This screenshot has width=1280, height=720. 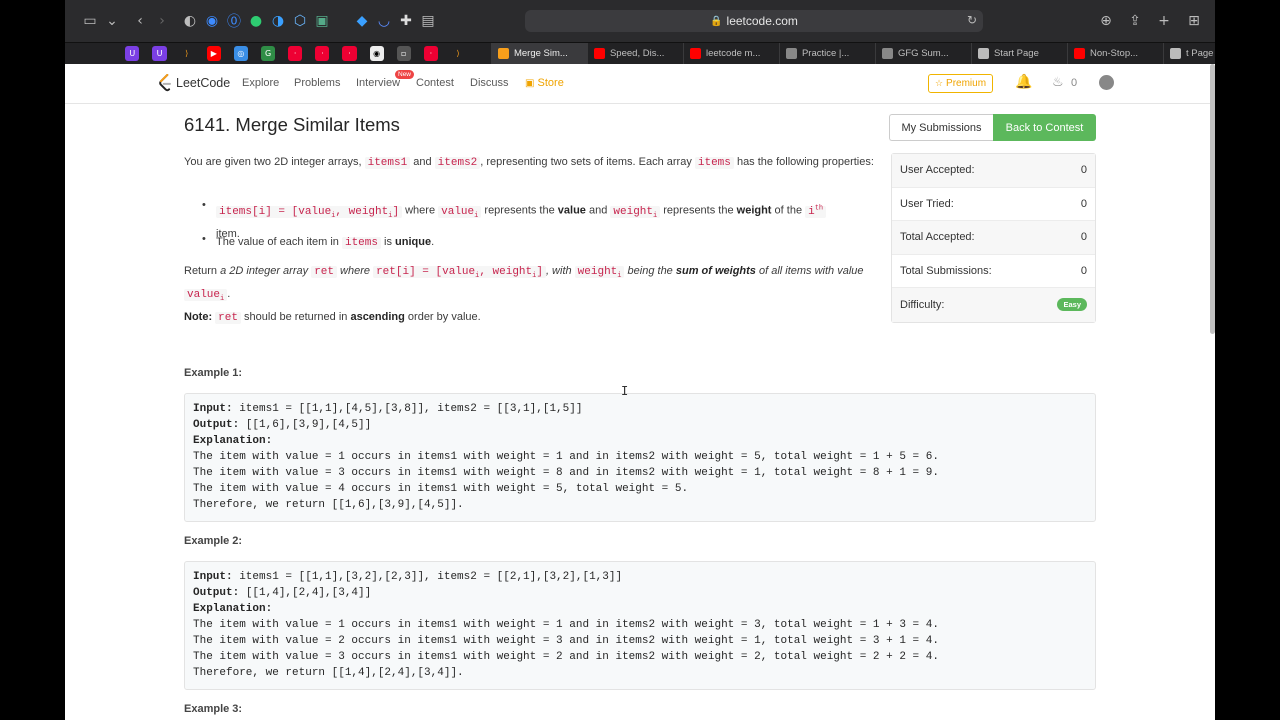 I want to click on browser-tab: Start Page, so click(x=1018, y=53).